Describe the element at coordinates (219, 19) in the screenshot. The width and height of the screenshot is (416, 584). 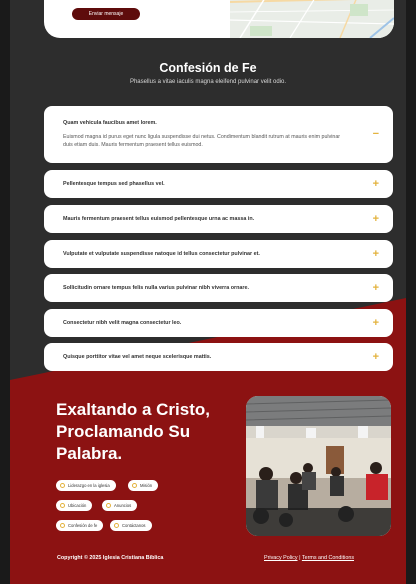
I see `contact-card: Enviar mensaje` at that location.